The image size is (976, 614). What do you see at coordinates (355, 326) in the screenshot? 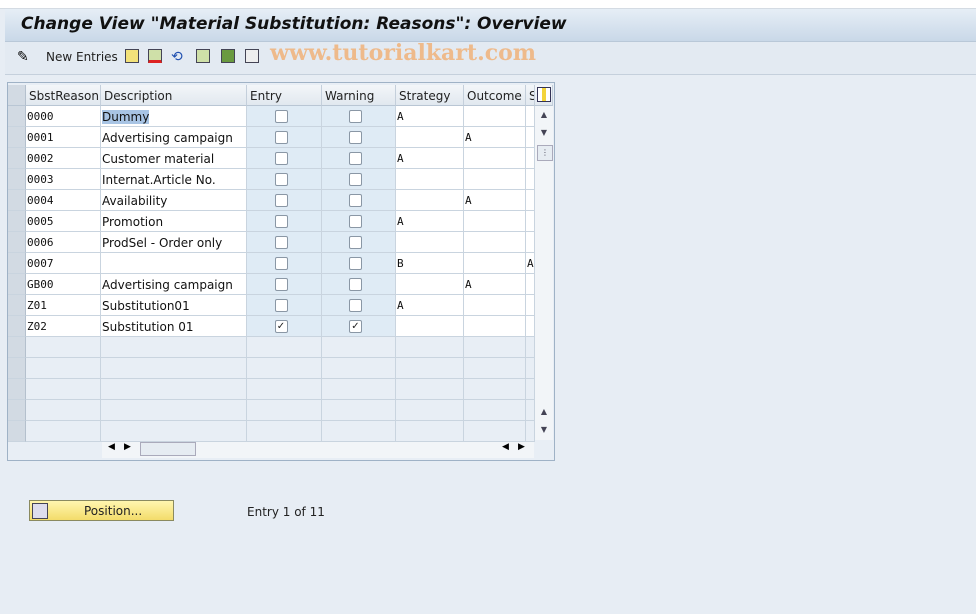
I see `warning-checkbox: ✓` at bounding box center [355, 326].